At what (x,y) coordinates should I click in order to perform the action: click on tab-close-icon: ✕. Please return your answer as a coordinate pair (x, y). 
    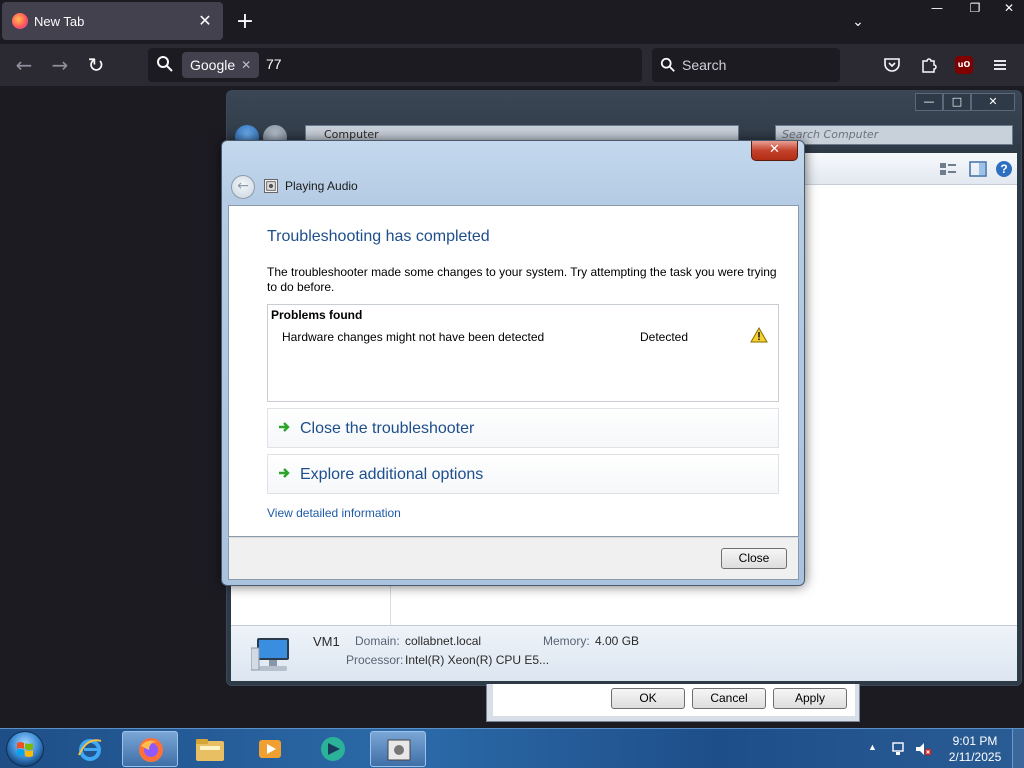
    Looking at the image, I should click on (205, 21).